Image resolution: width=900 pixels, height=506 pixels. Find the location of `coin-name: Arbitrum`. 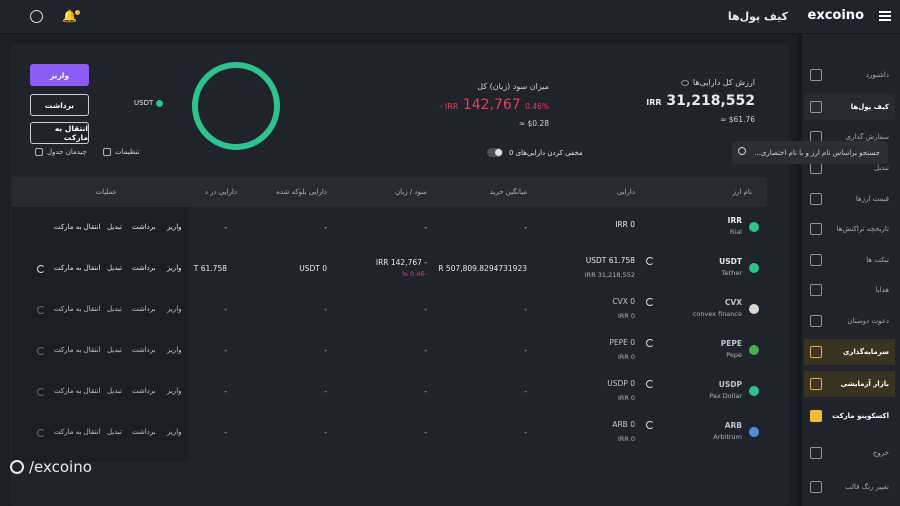

coin-name: Arbitrum is located at coordinates (727, 437).